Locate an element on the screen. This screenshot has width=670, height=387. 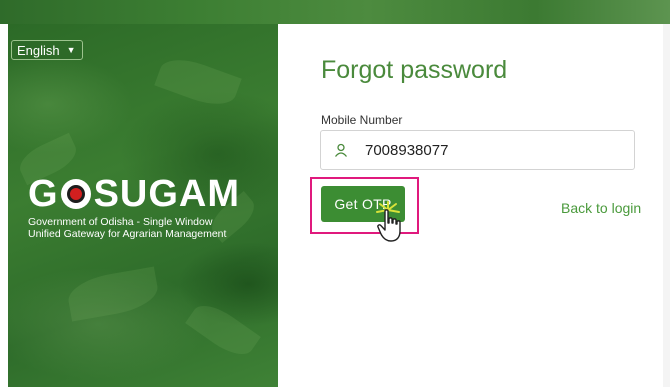
logo-wordmark: G SUGAM is located at coordinates (143, 194).